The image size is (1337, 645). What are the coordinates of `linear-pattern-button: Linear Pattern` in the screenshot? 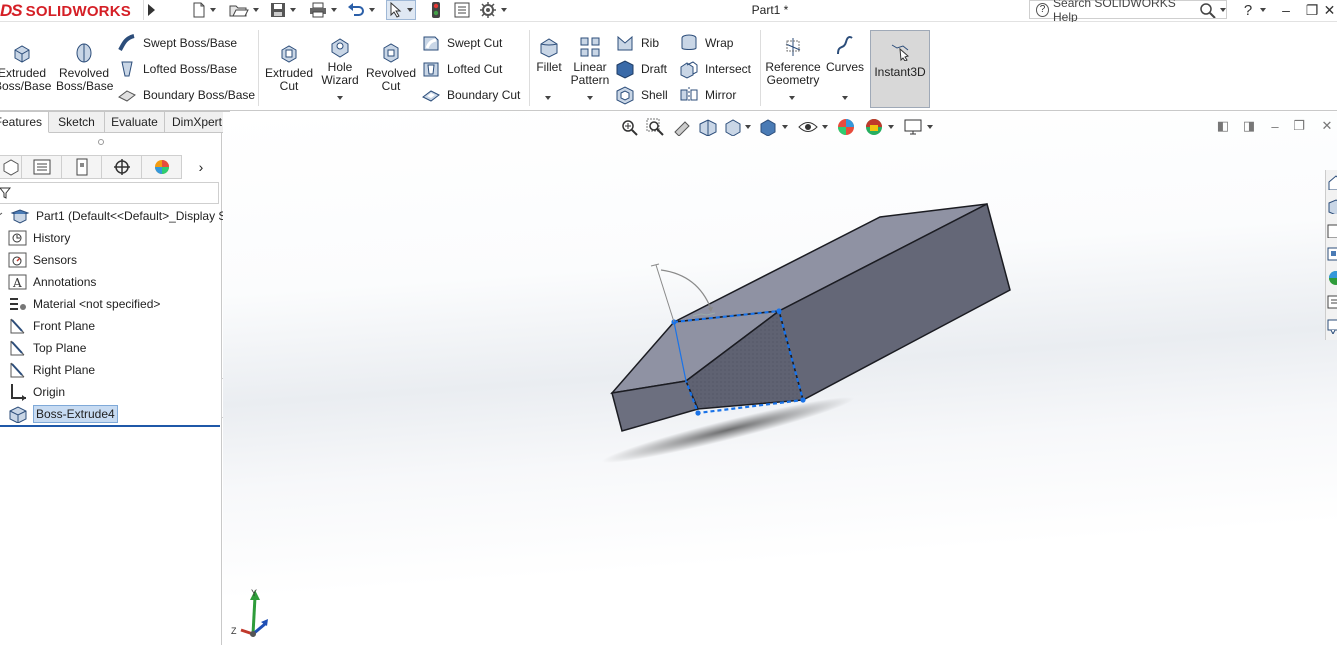 It's located at (590, 61).